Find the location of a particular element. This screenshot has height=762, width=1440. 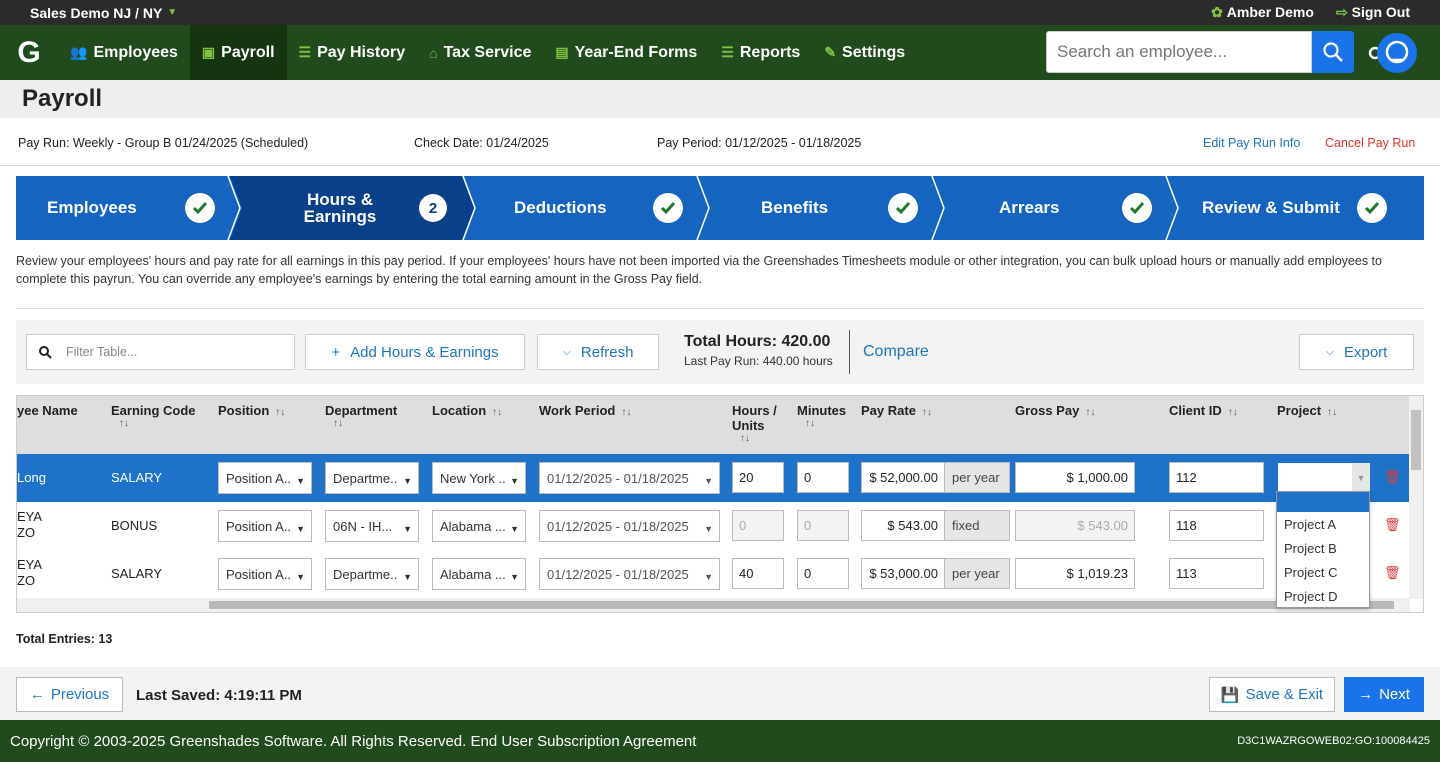

column-client-id: Client ID ↑↓ is located at coordinates (1203, 410).